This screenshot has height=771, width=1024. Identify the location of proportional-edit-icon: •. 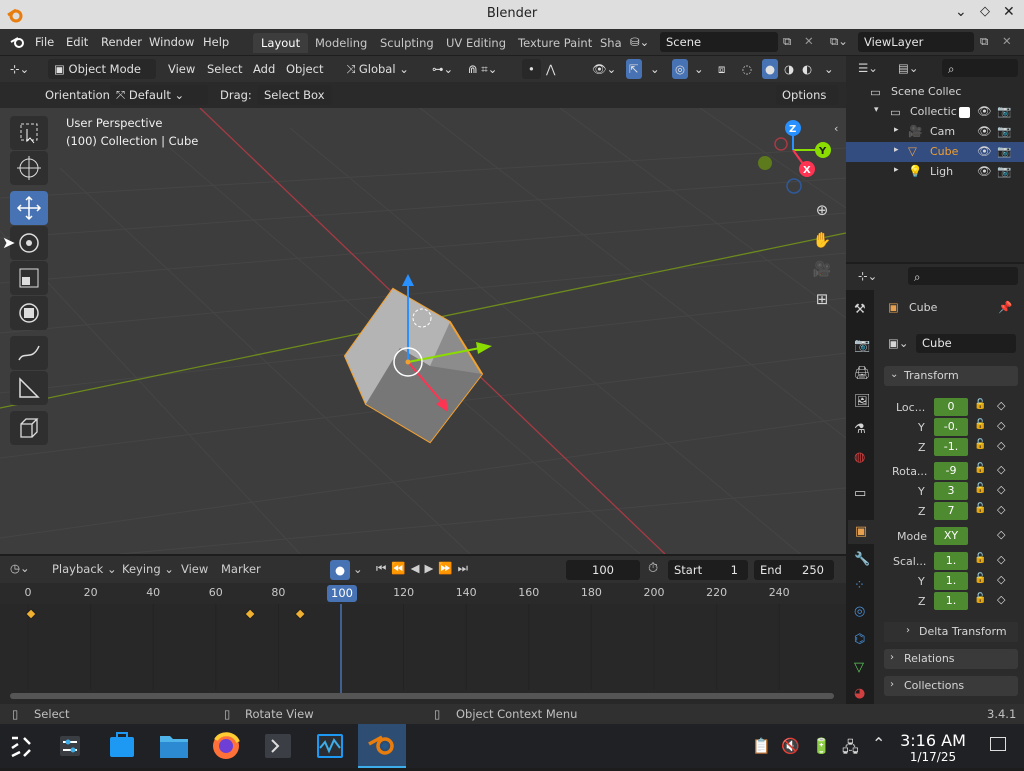
(531, 69).